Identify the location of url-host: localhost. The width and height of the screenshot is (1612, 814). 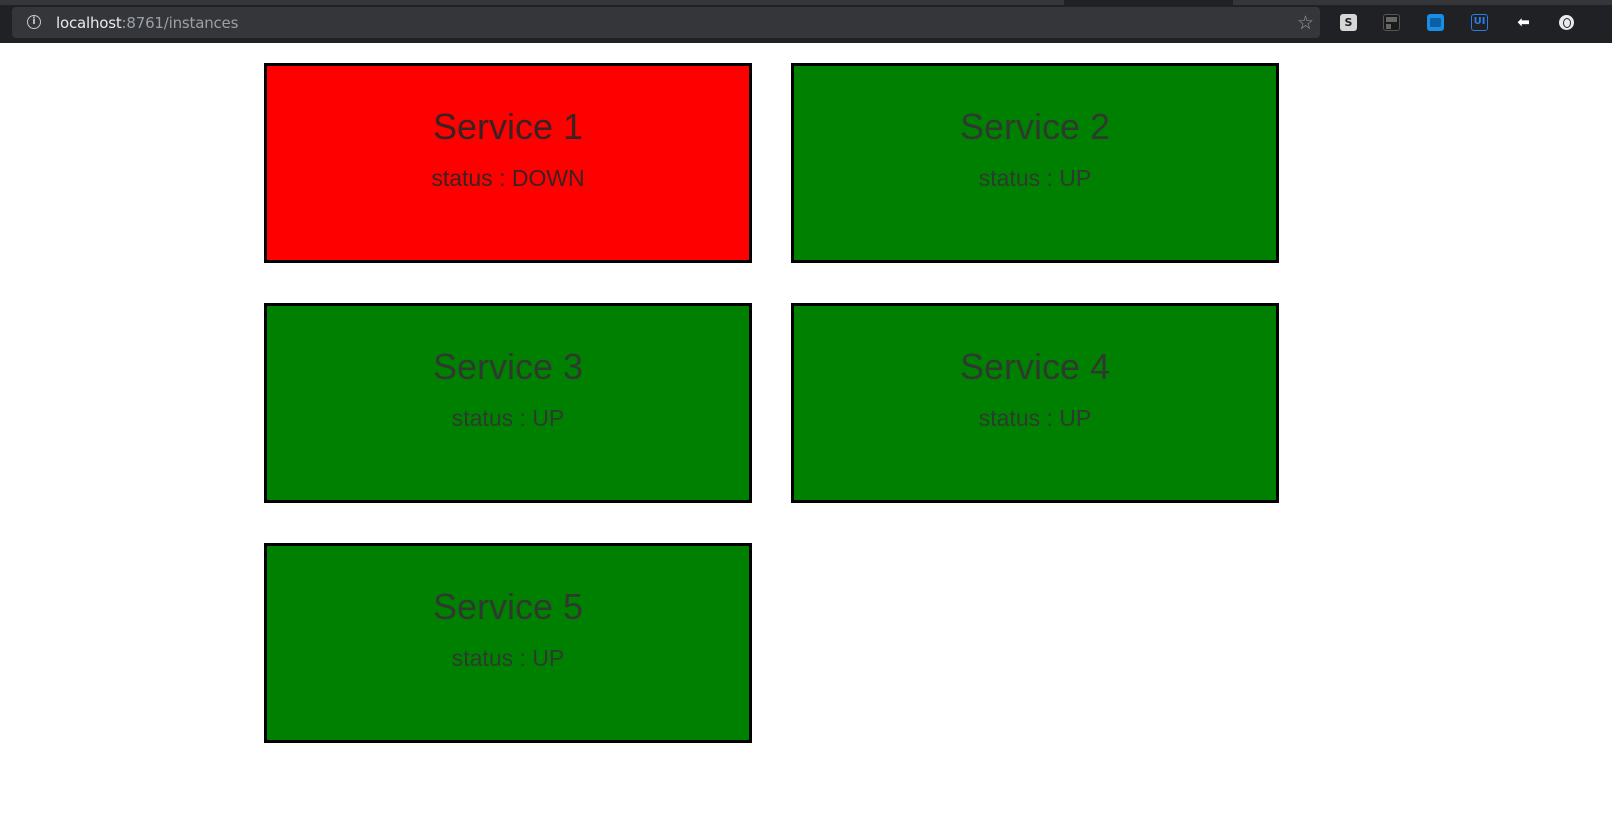
(89, 23).